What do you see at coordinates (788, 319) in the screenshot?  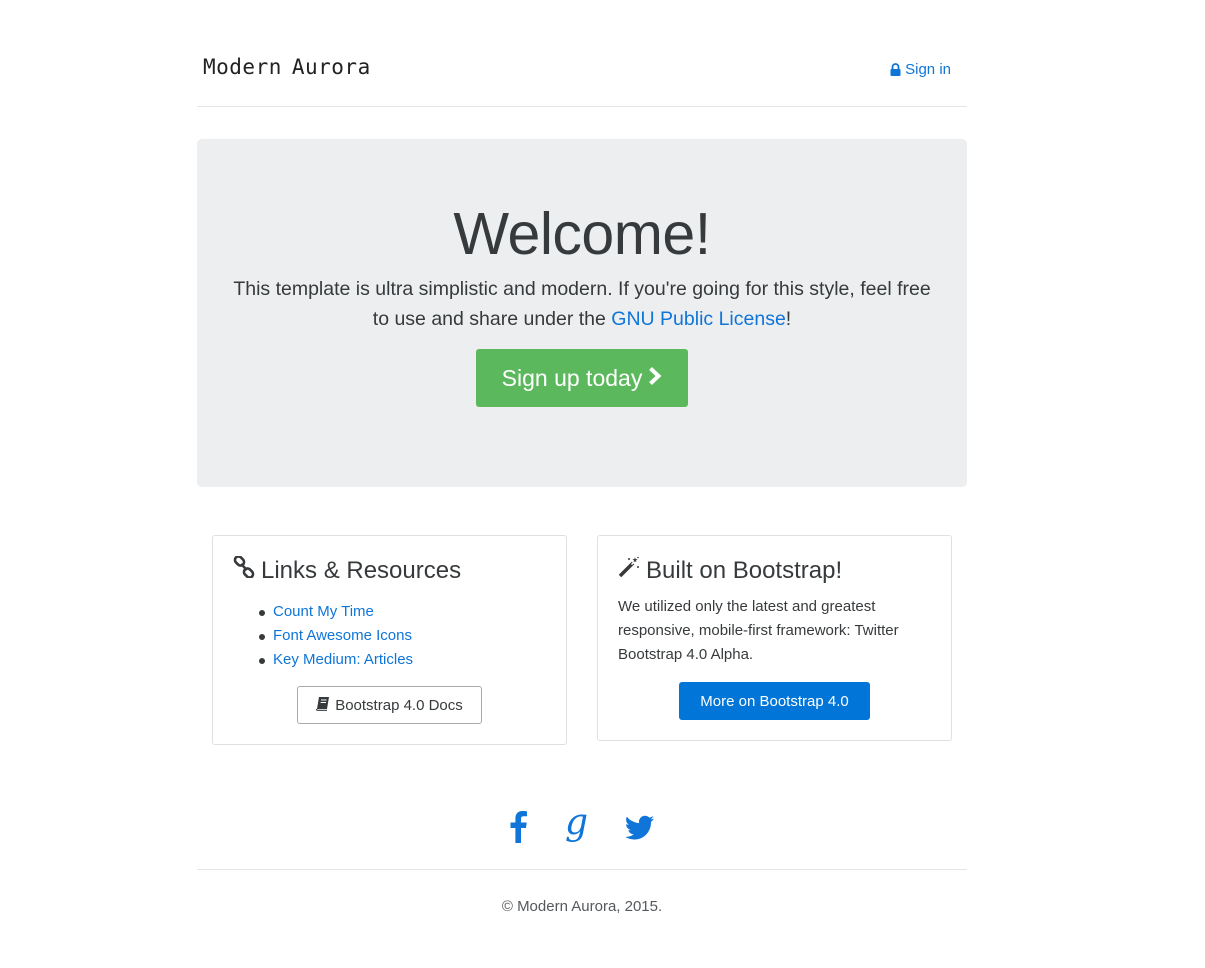 I see `lead-end: !` at bounding box center [788, 319].